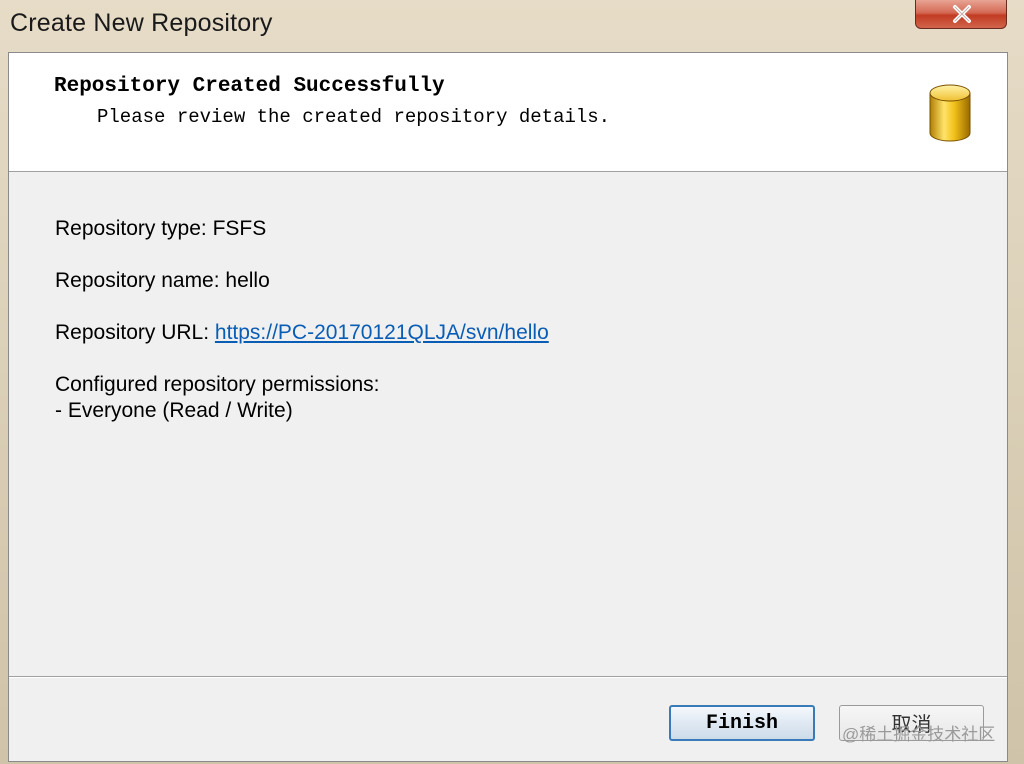 The image size is (1024, 764). What do you see at coordinates (217, 384) in the screenshot?
I see `permissions-label: Configured repository permissions:` at bounding box center [217, 384].